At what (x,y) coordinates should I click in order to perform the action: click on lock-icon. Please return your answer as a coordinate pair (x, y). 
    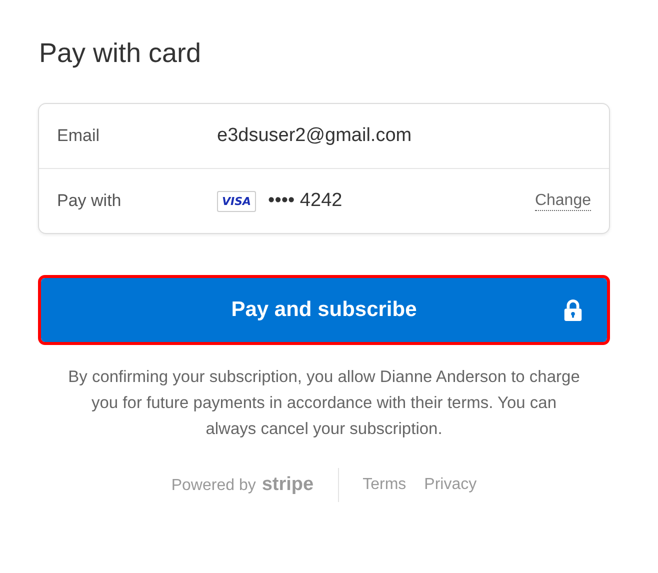
    Looking at the image, I should click on (573, 310).